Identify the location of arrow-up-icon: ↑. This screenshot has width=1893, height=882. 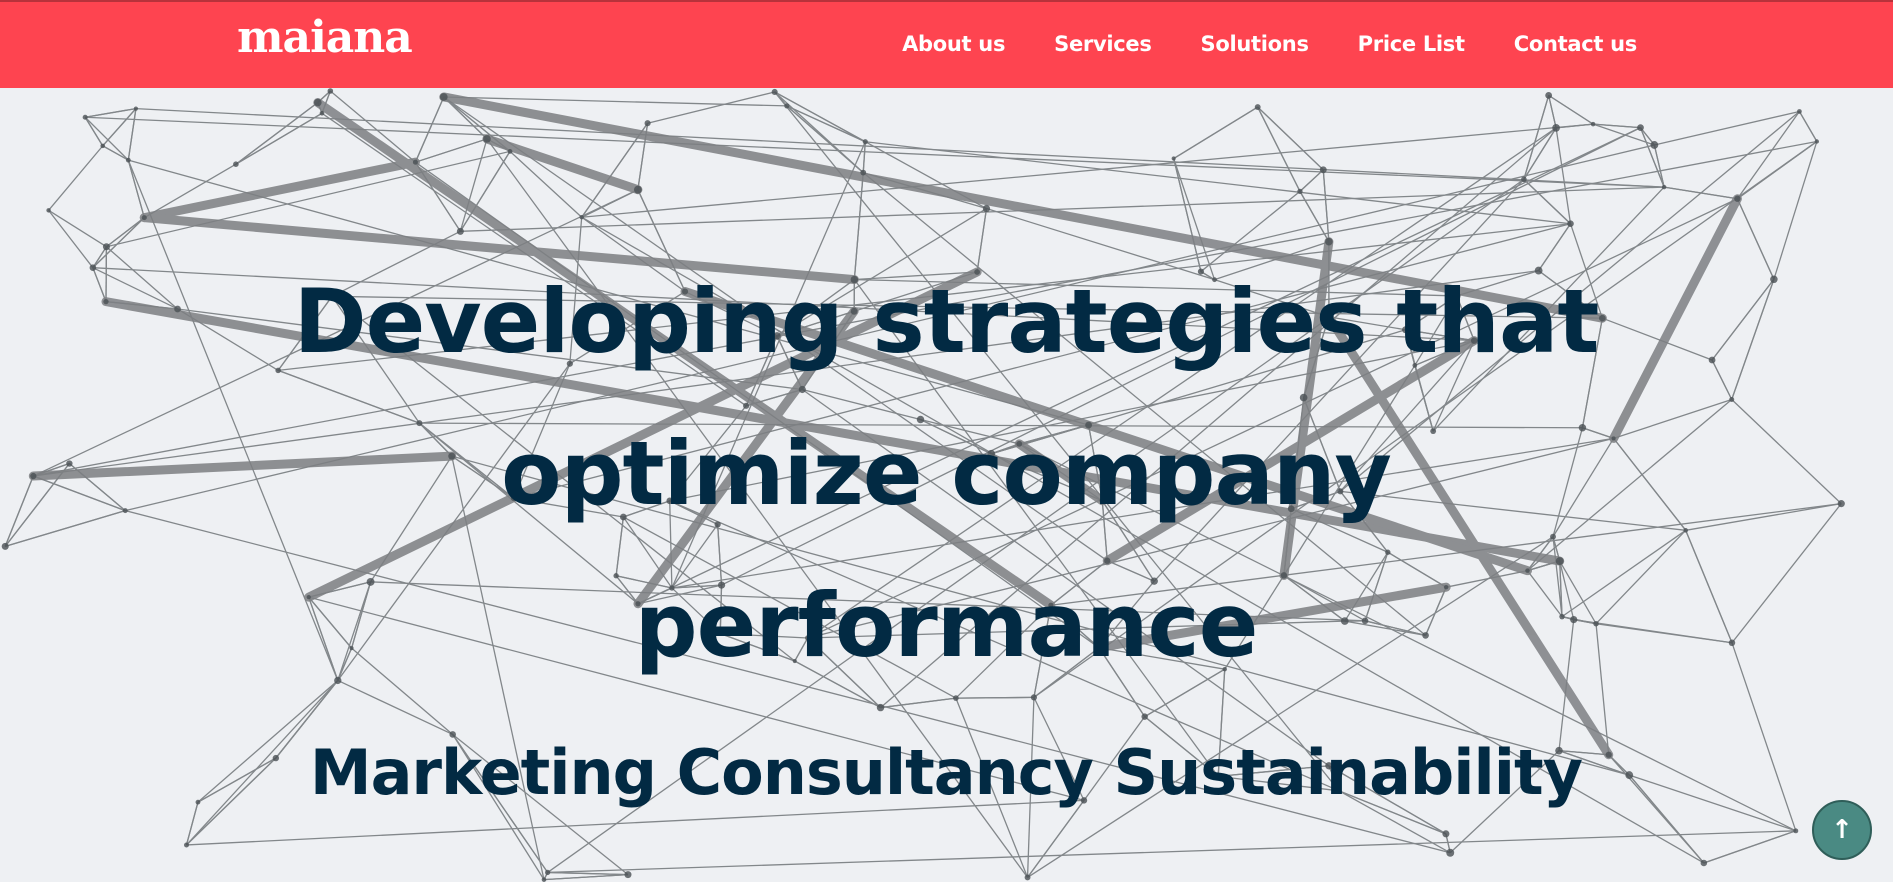
(1842, 830).